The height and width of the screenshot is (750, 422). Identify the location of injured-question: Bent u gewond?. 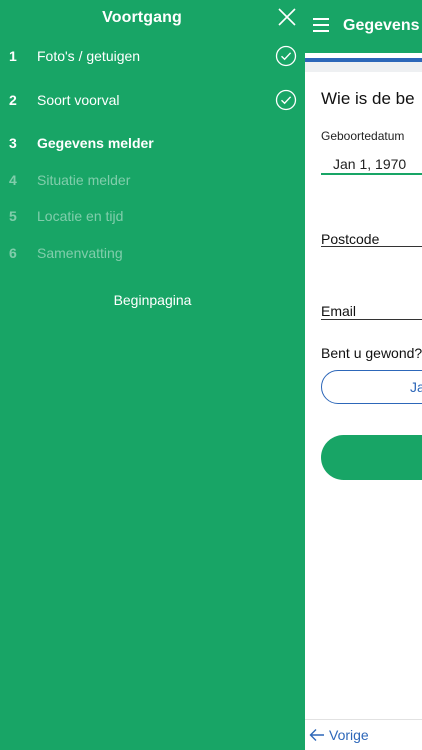
(371, 353).